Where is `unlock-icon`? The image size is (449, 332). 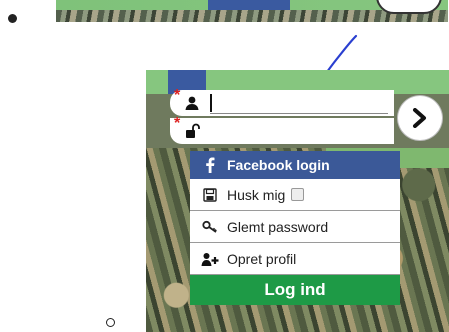
unlock-icon is located at coordinates (193, 130).